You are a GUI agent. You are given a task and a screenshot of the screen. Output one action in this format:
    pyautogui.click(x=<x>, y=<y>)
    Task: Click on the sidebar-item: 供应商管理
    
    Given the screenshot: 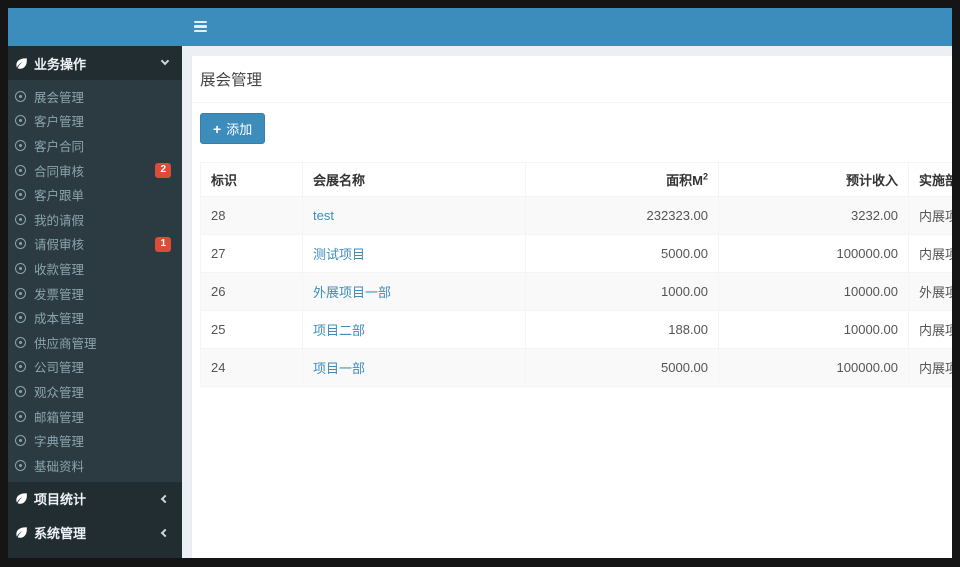 What is the action you would take?
    pyautogui.click(x=95, y=342)
    